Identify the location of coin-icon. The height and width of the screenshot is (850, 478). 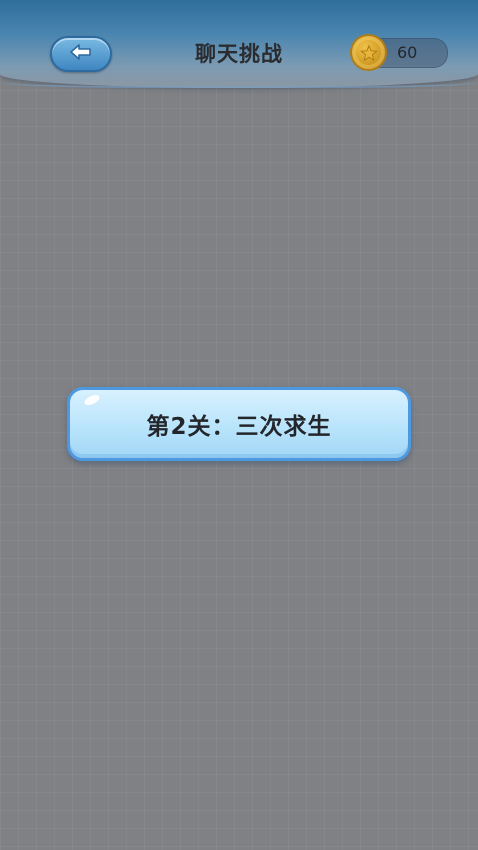
(368, 52).